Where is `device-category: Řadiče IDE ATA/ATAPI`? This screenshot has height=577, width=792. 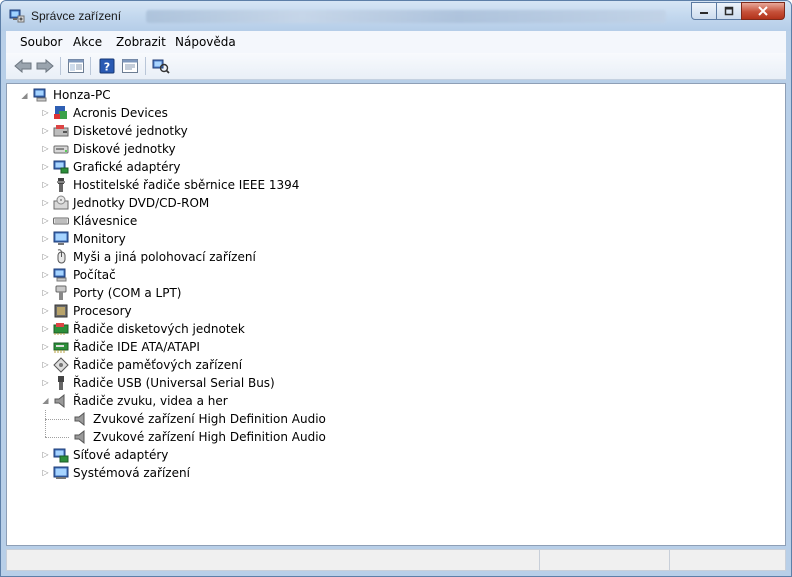 device-category: Řadiče IDE ATA/ATAPI is located at coordinates (126, 347).